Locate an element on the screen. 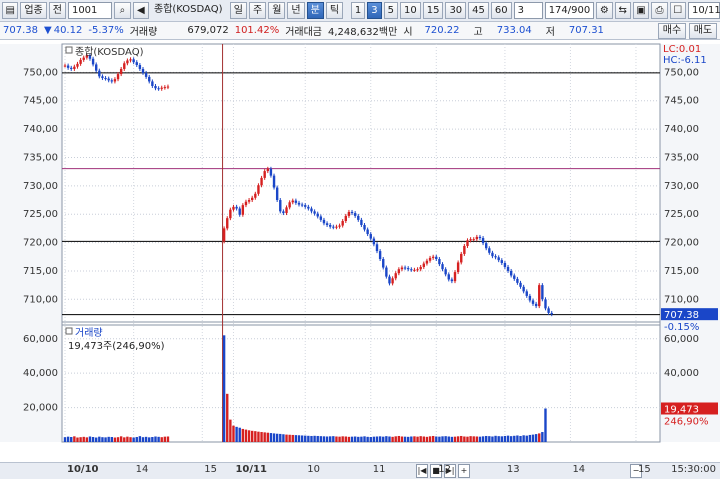  period-day: 일 is located at coordinates (238, 10).